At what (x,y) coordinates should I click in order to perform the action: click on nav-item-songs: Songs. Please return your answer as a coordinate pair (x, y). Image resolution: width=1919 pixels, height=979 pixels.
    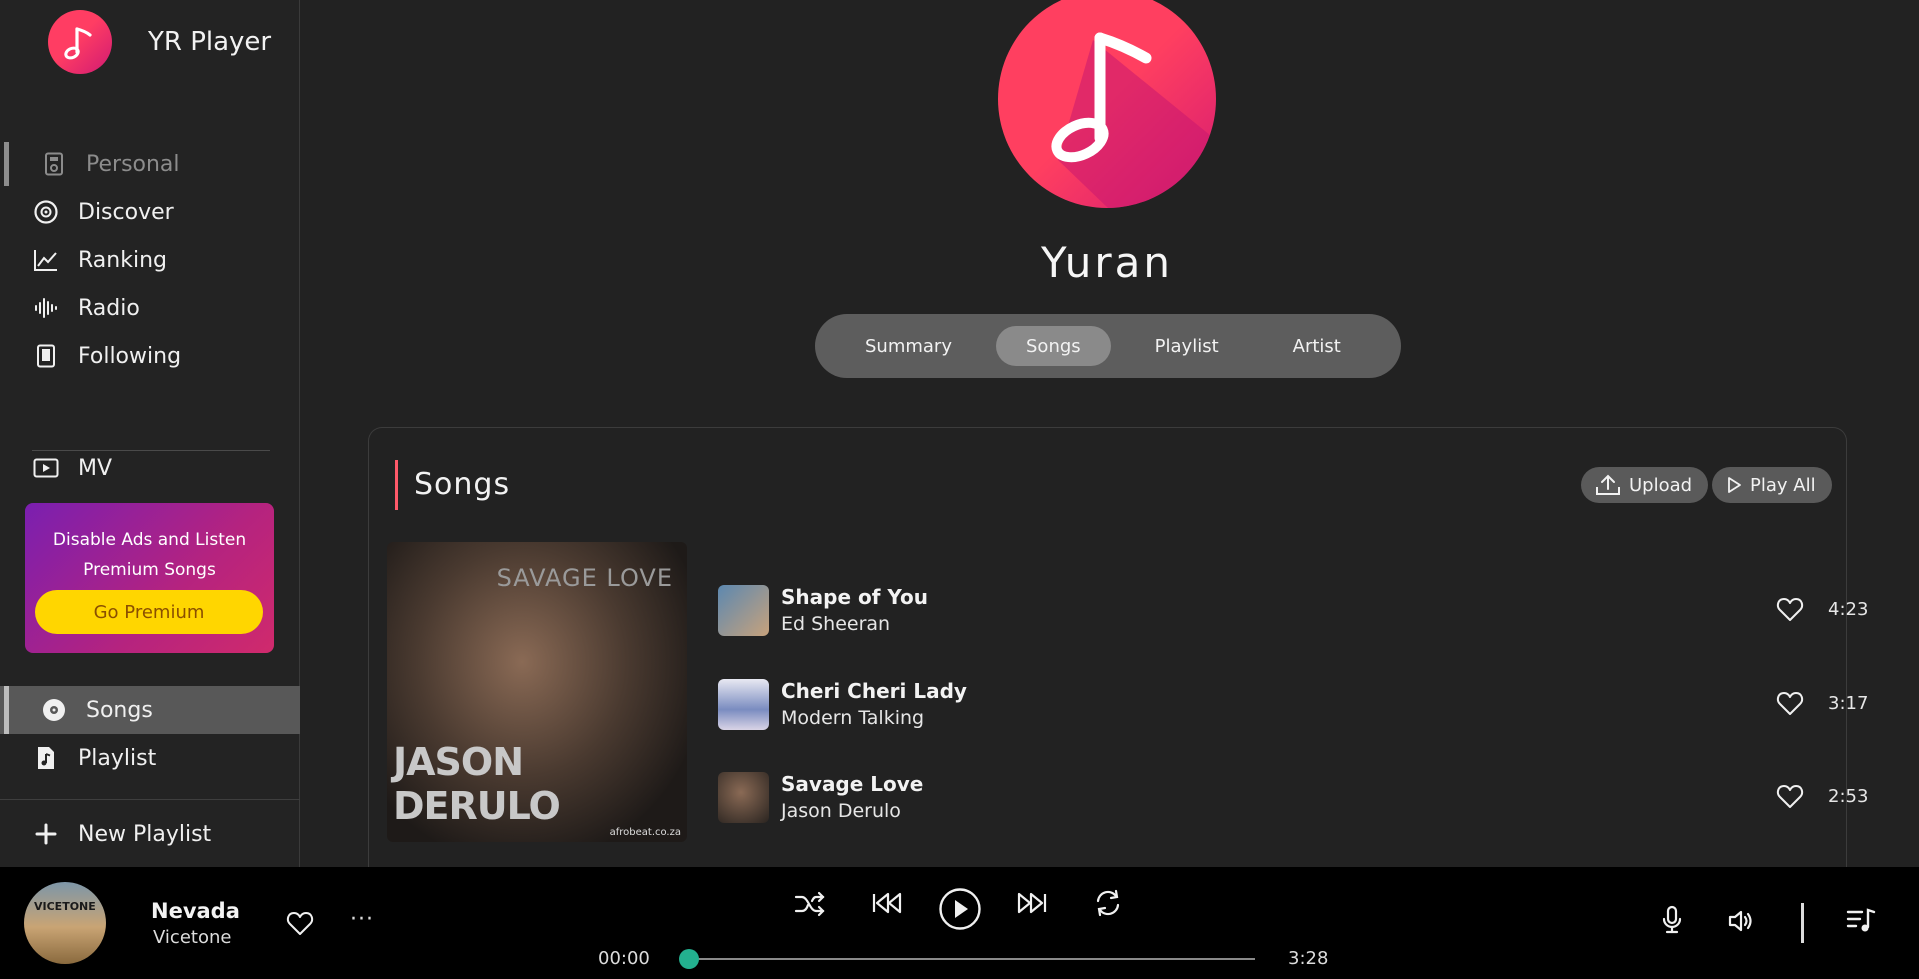
    Looking at the image, I should click on (150, 710).